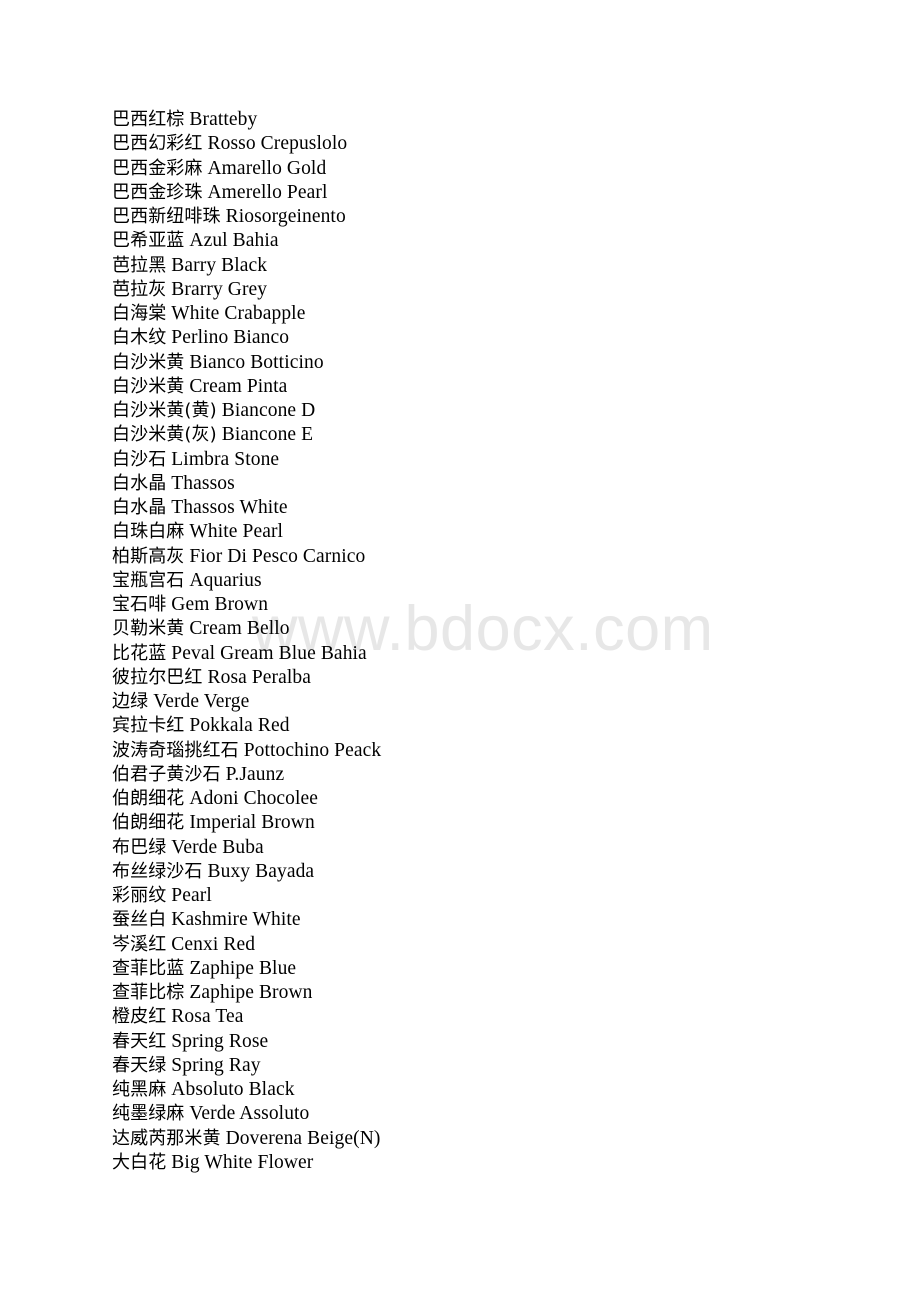 This screenshot has height=1302, width=920. Describe the element at coordinates (462, 460) in the screenshot. I see `list-item: 白沙石 Limbra Stone` at that location.